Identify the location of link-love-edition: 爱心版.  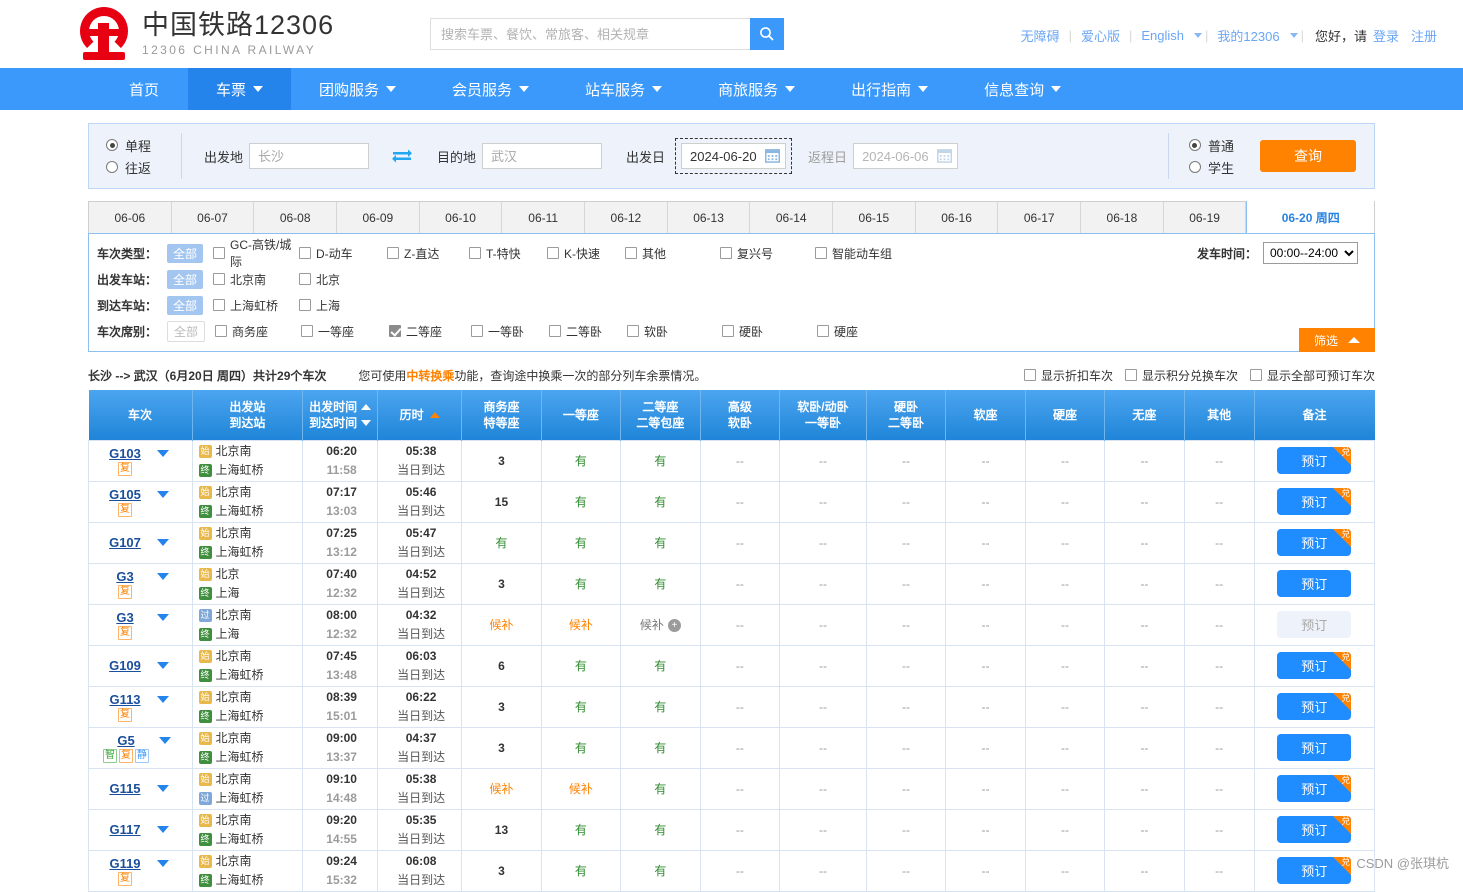
(1100, 35).